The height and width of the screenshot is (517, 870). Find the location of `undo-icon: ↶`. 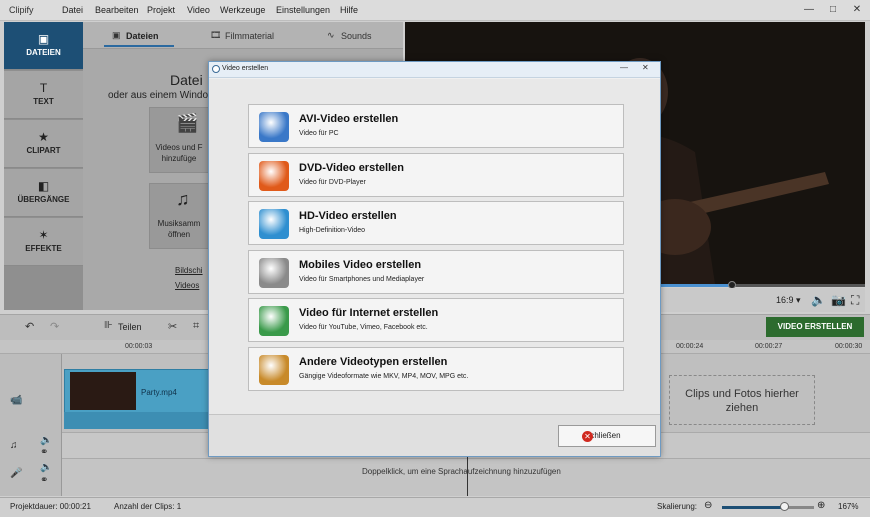

undo-icon: ↶ is located at coordinates (29, 326).